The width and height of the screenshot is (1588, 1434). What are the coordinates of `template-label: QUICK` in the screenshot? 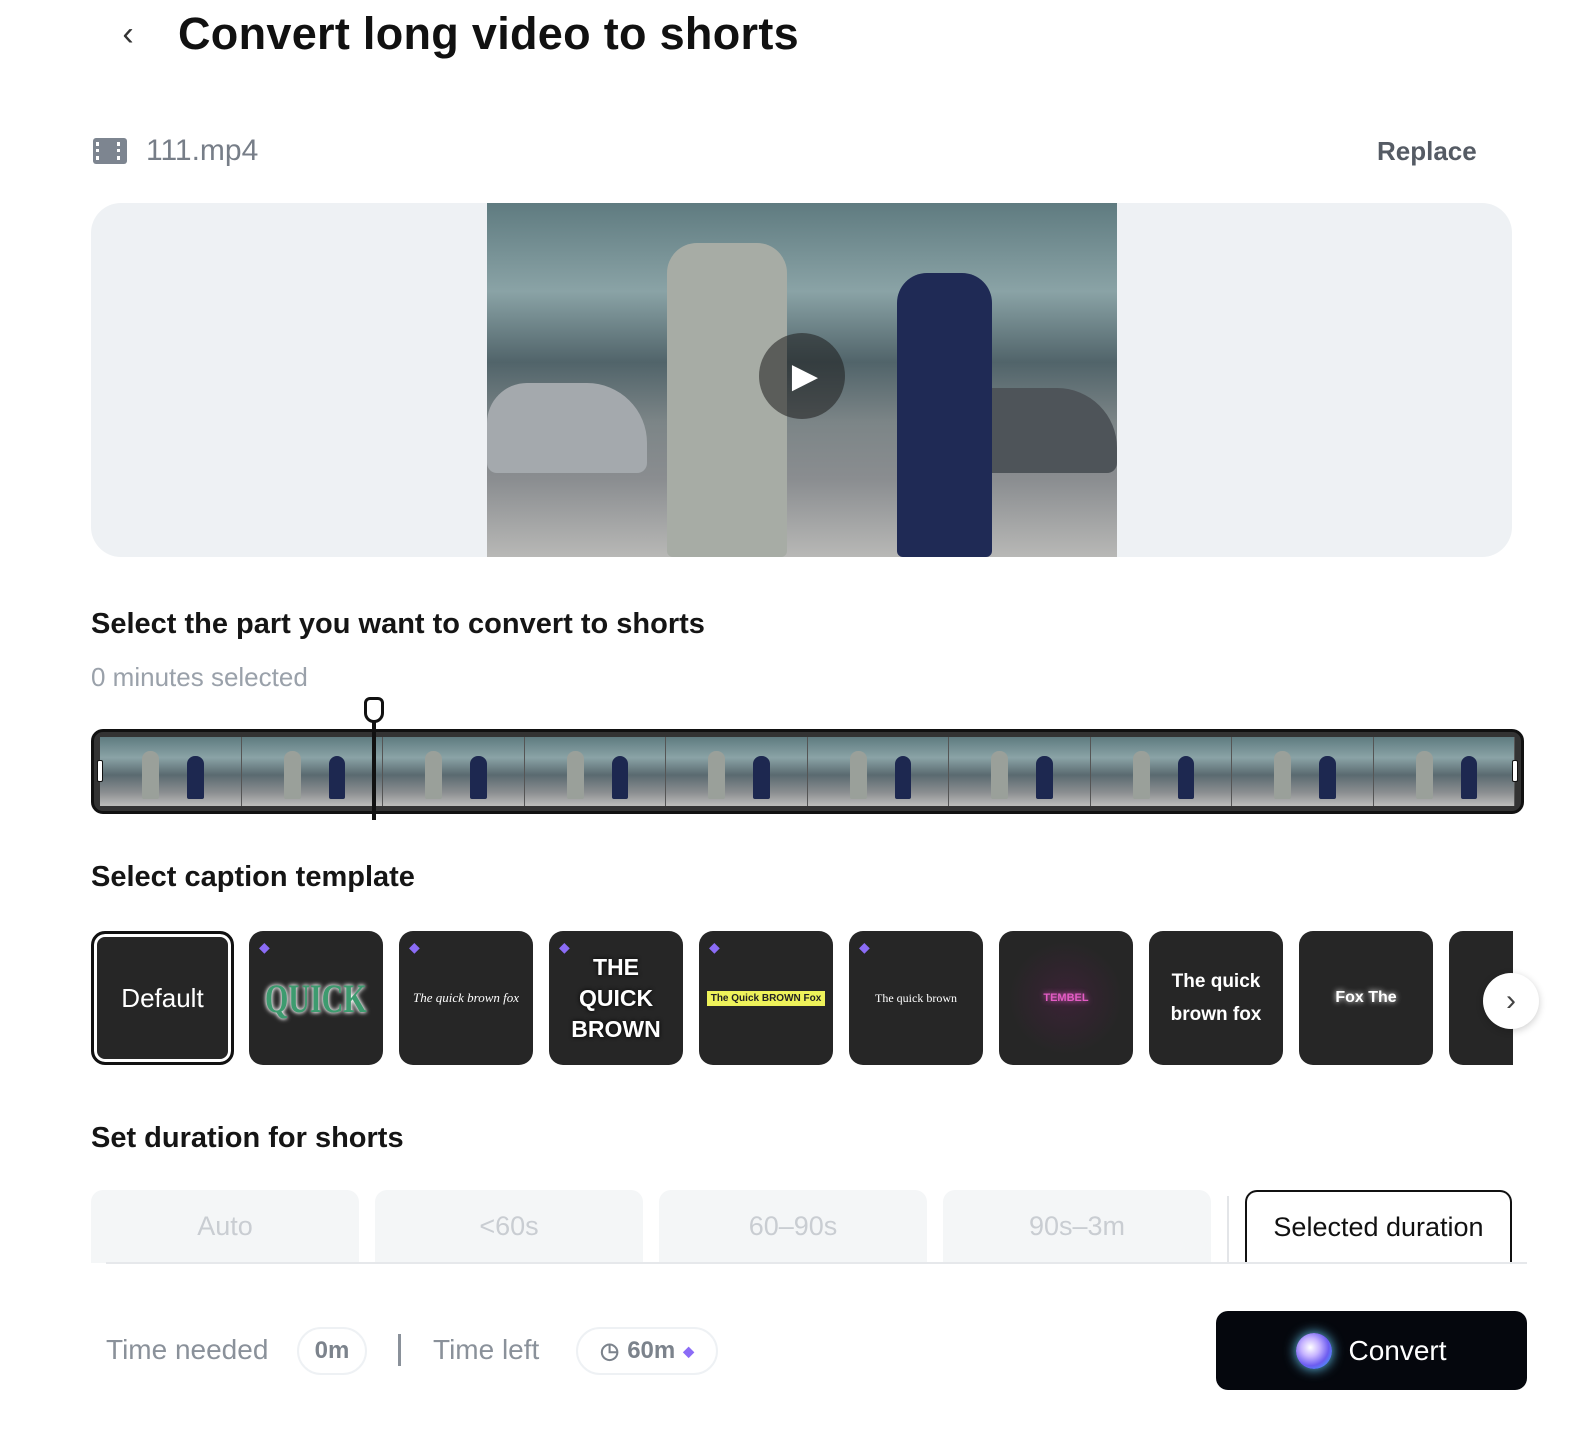 It's located at (316, 998).